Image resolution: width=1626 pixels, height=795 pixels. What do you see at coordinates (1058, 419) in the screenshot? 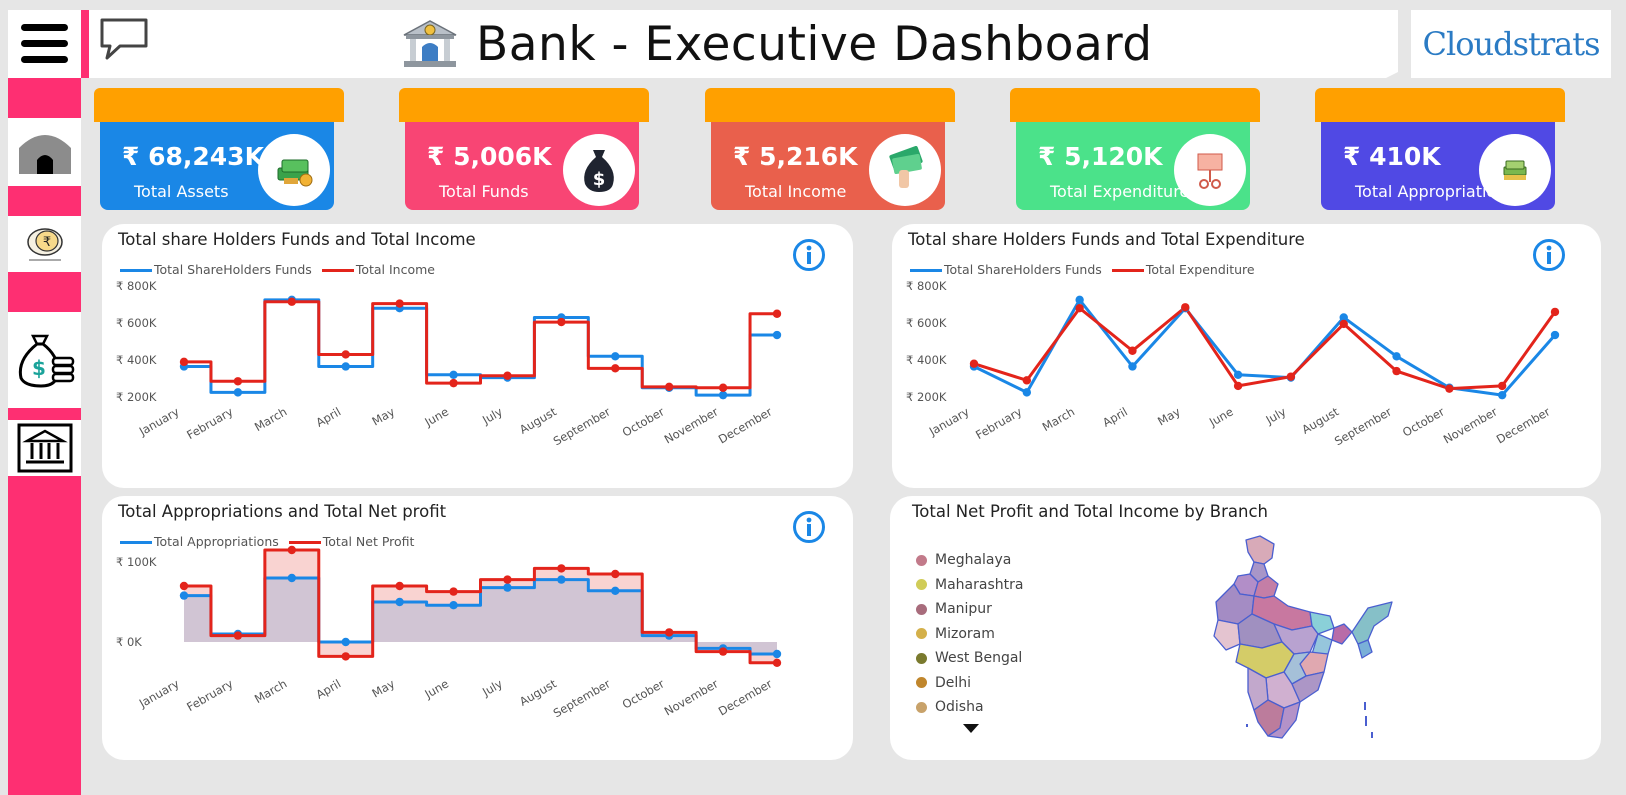
I see `x-tick-label: March` at bounding box center [1058, 419].